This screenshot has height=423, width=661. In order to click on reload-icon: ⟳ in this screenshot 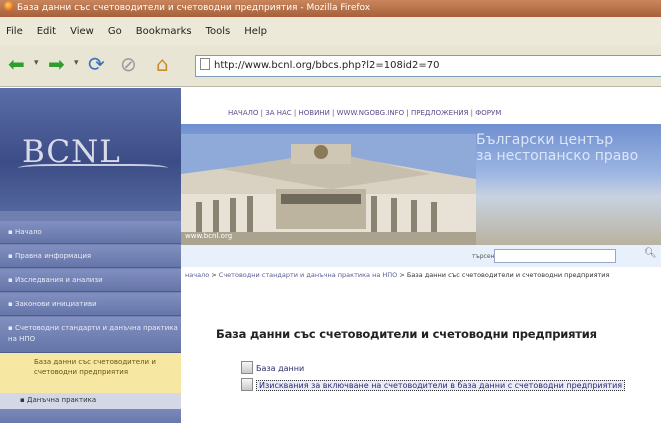, I will do `click(96, 64)`.